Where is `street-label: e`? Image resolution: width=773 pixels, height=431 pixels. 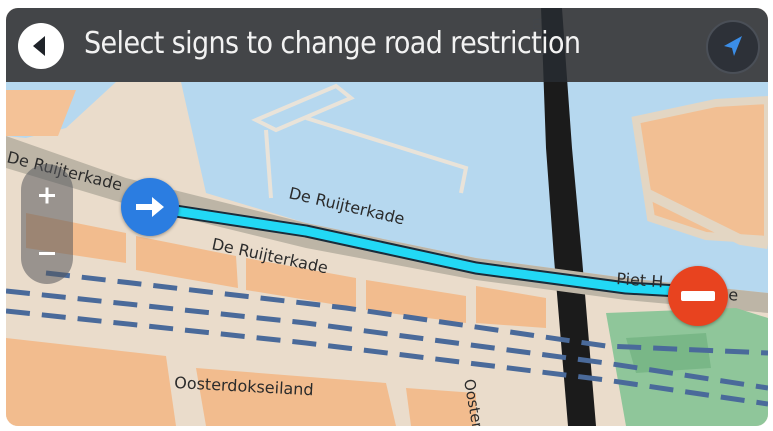
street-label: e is located at coordinates (733, 295).